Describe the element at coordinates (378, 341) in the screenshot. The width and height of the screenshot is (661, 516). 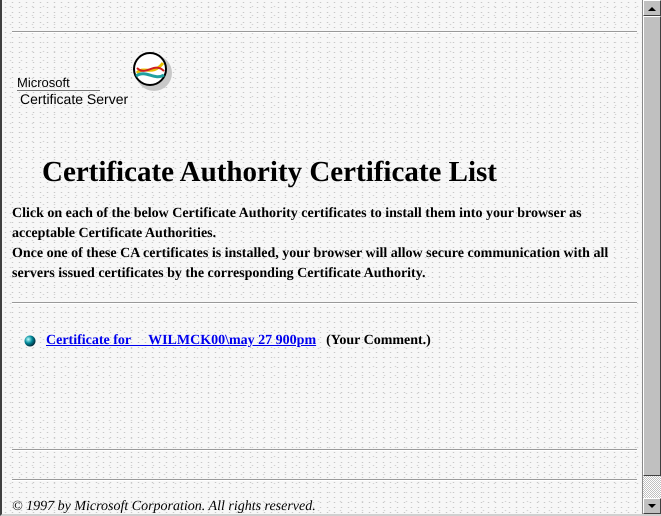
I see `certificate-comment: (Your Comment.)` at that location.